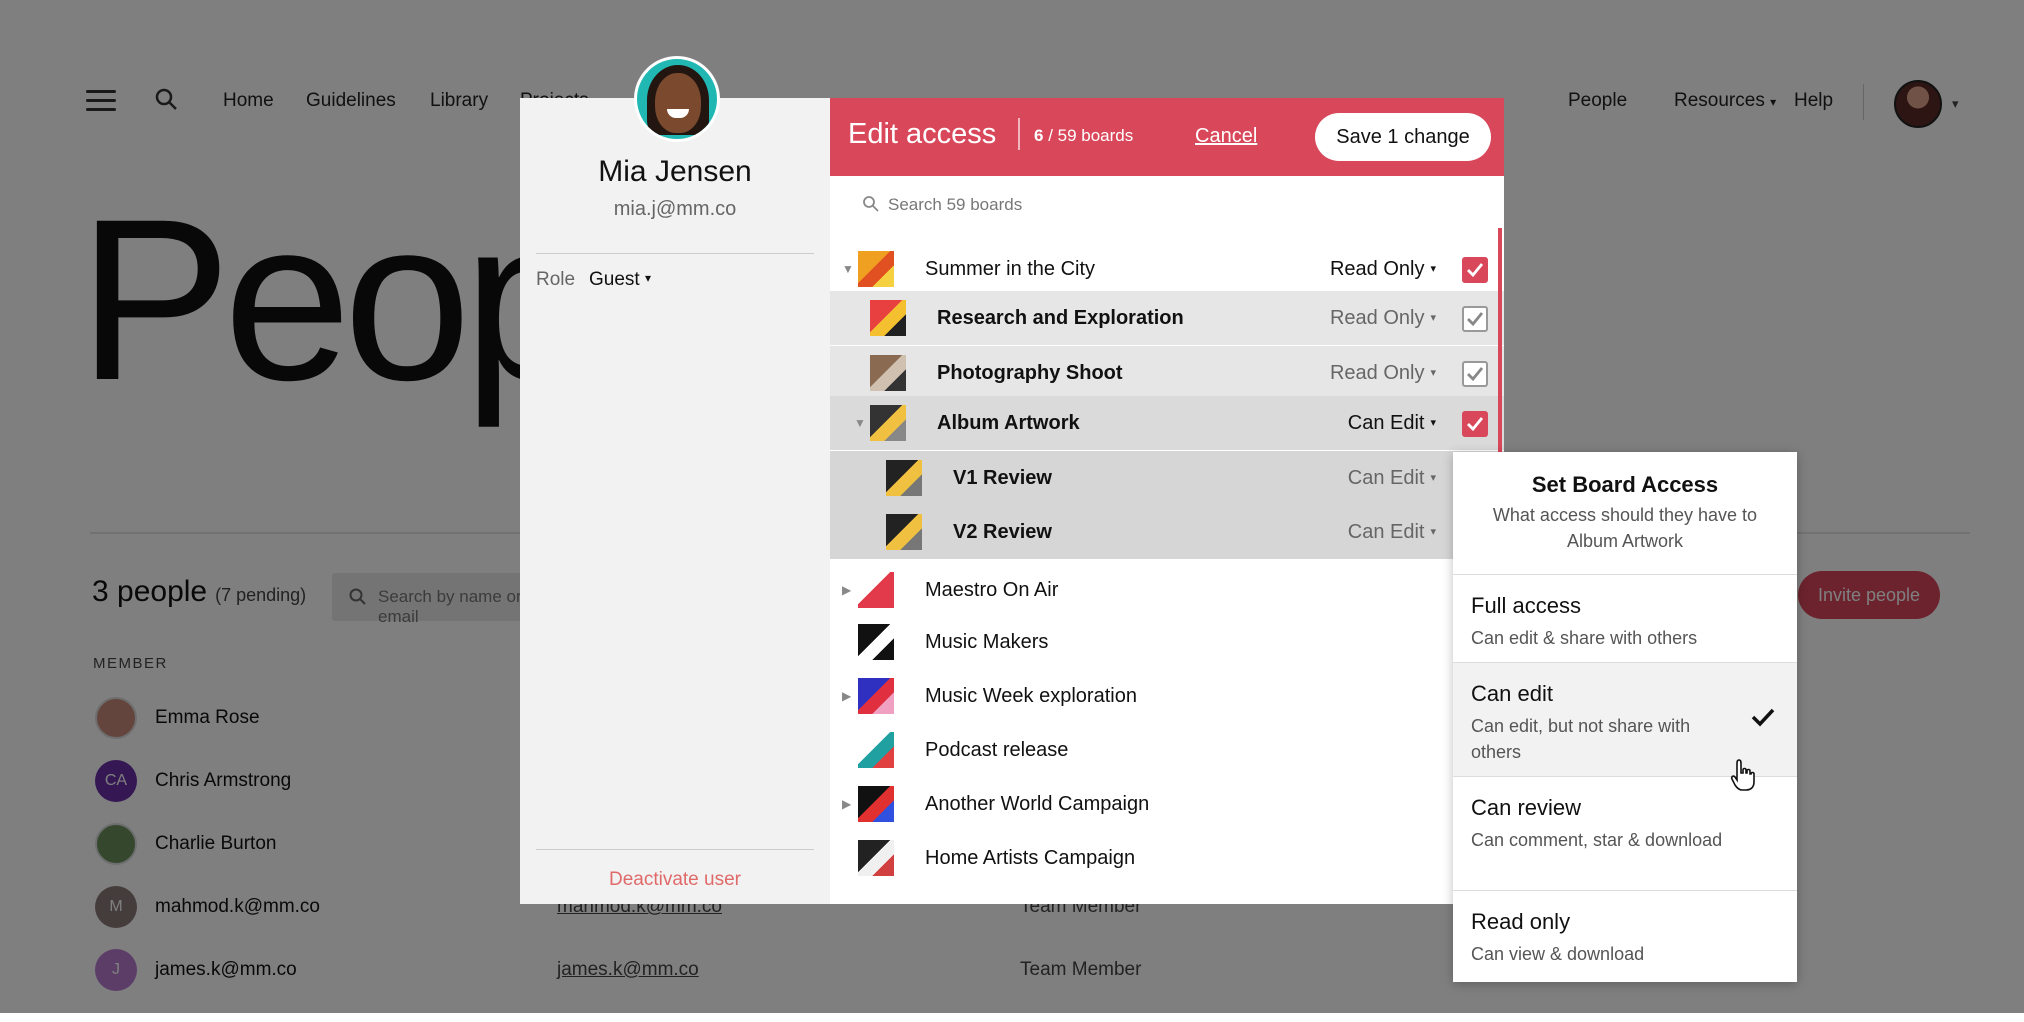 Image resolution: width=2024 pixels, height=1022 pixels. What do you see at coordinates (1002, 478) in the screenshot?
I see `board-name: V1 Review` at bounding box center [1002, 478].